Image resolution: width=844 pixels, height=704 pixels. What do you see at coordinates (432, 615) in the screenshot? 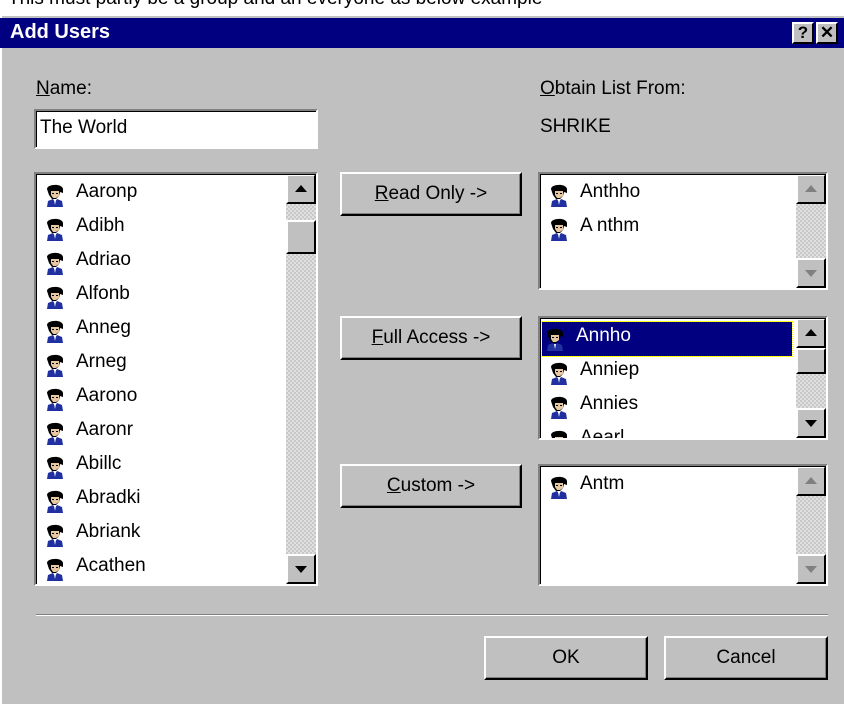
I see `separator-highlight` at bounding box center [432, 615].